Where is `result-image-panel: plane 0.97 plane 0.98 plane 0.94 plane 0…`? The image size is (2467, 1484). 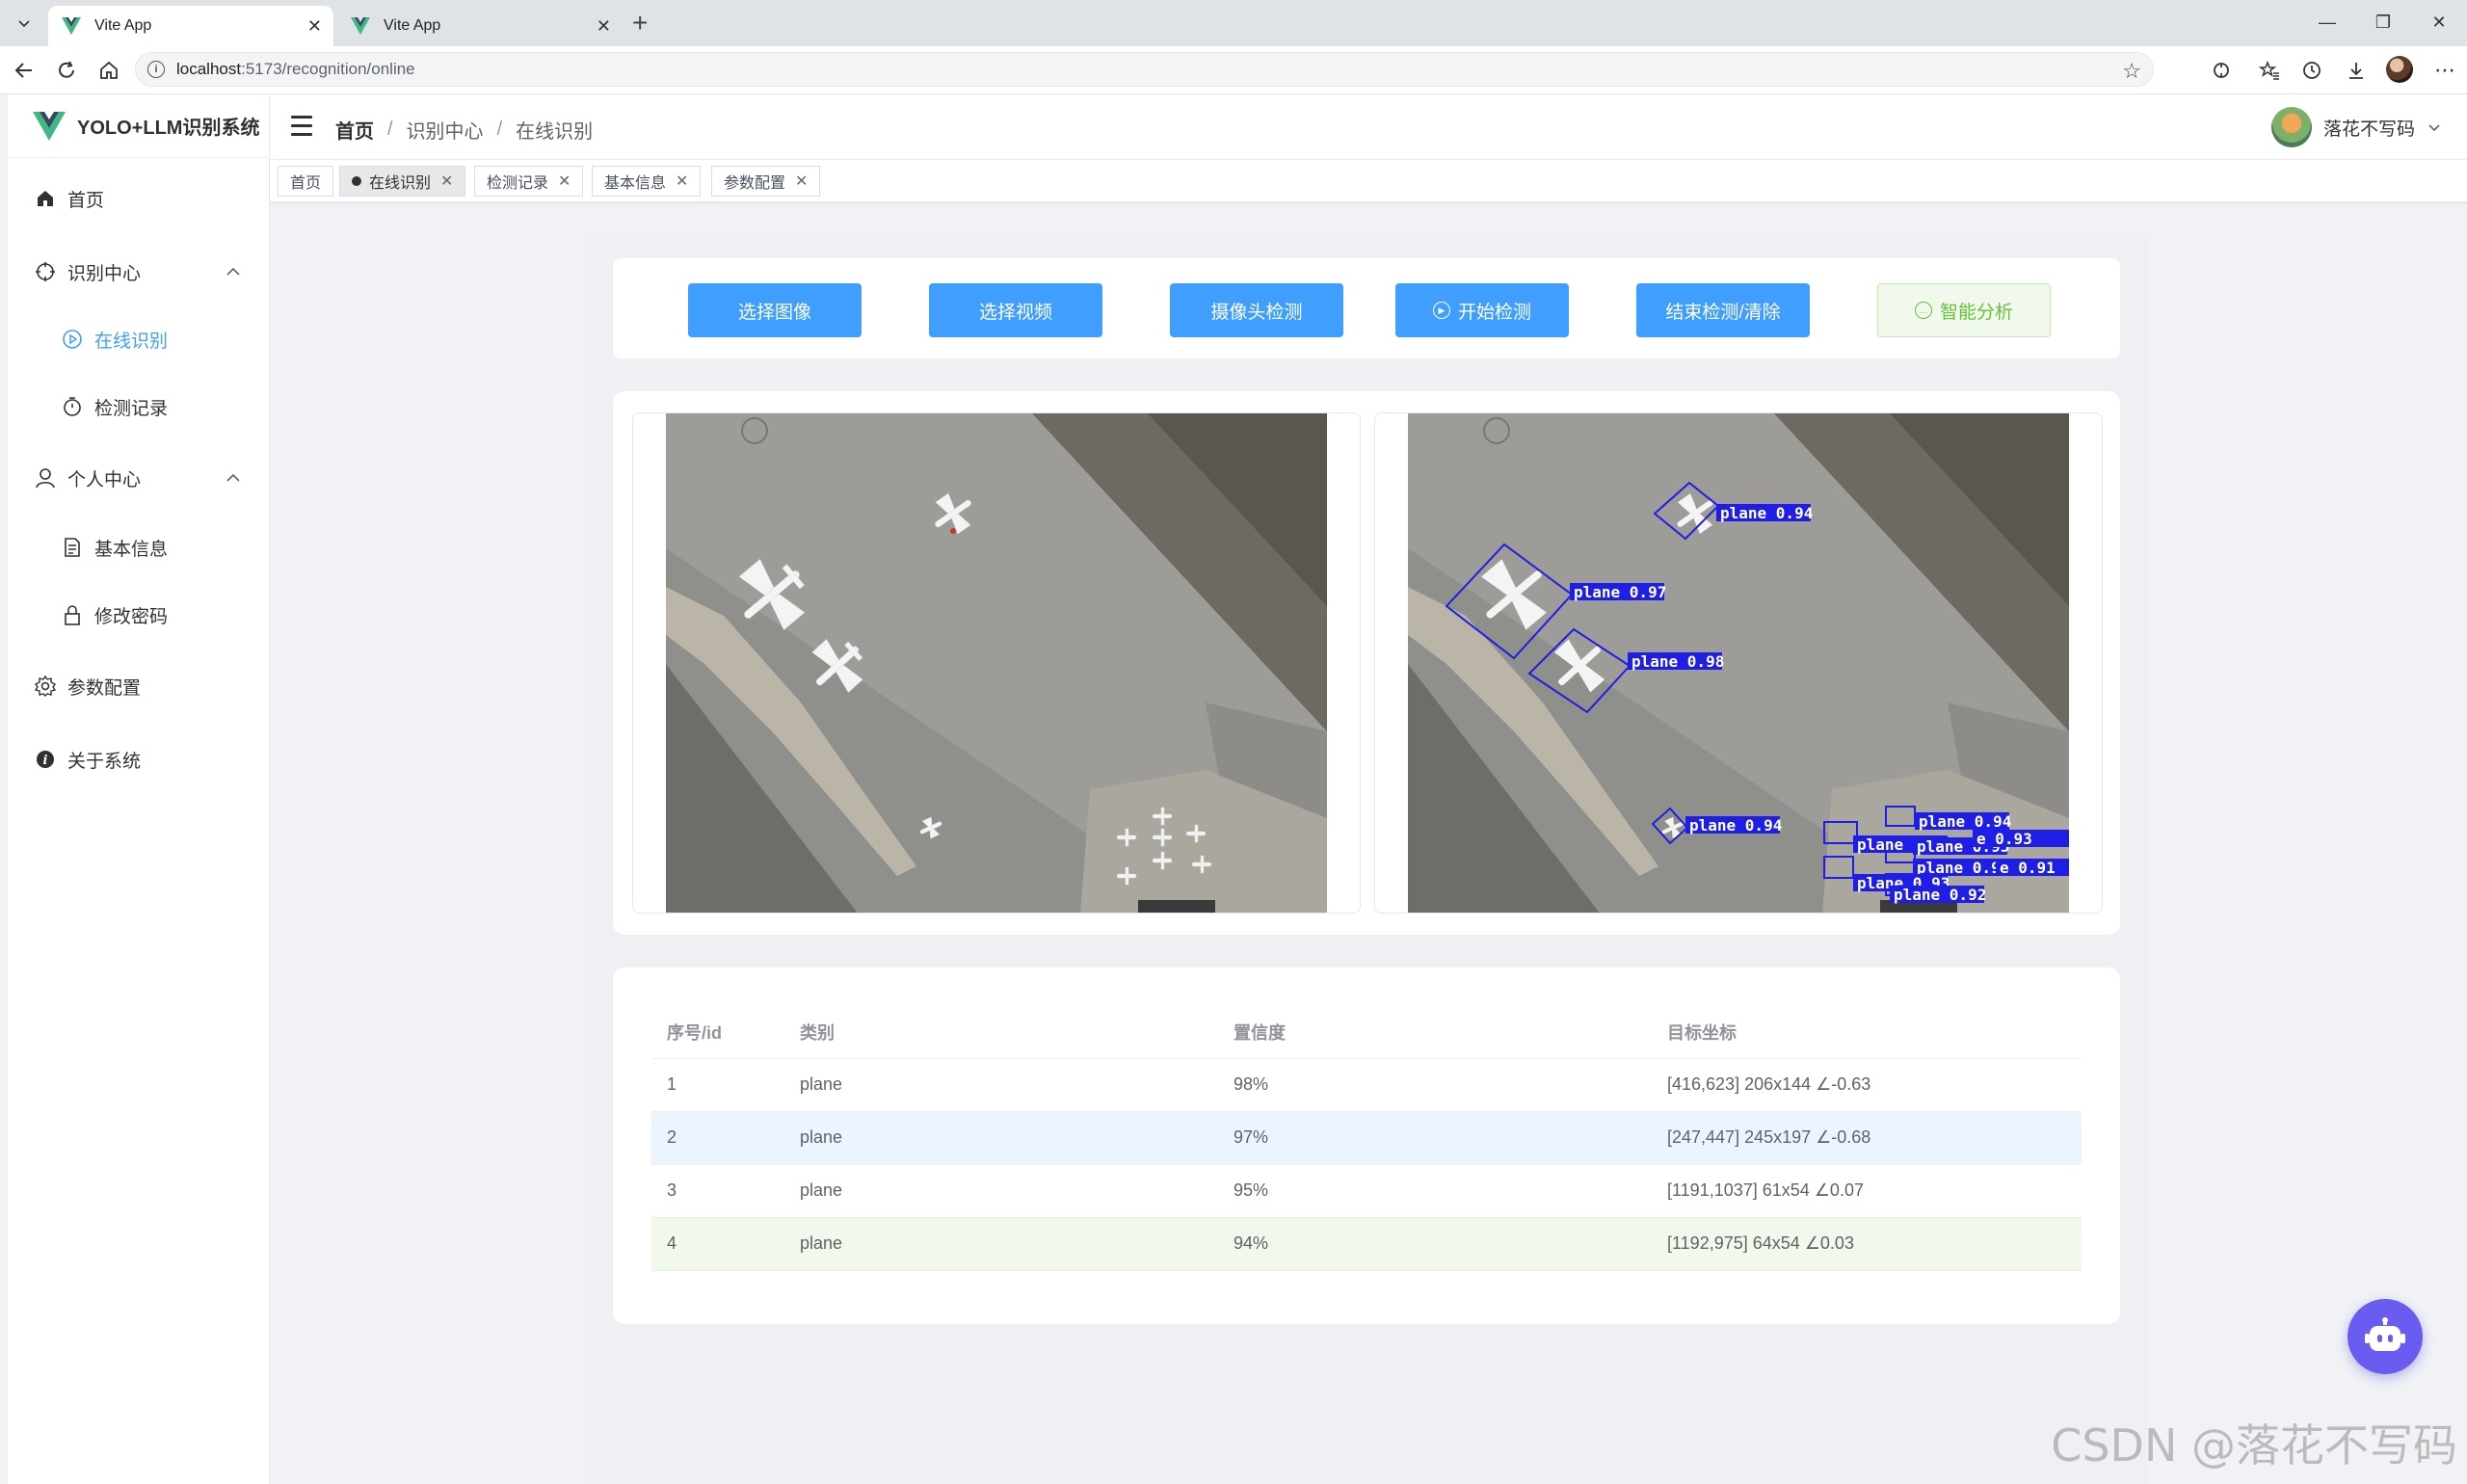
result-image-panel: plane 0.97 plane 0.98 plane 0.94 plane 0… is located at coordinates (1738, 663).